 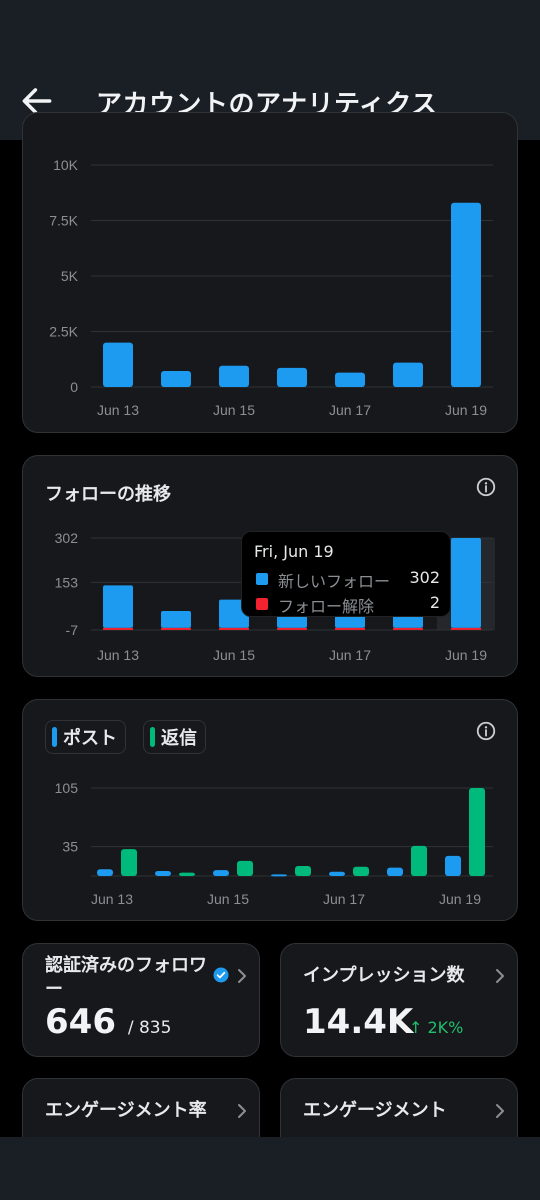 I want to click on verified-followers-tile: 認証済みのフォロワー 646 / 835, so click(x=141, y=1000).